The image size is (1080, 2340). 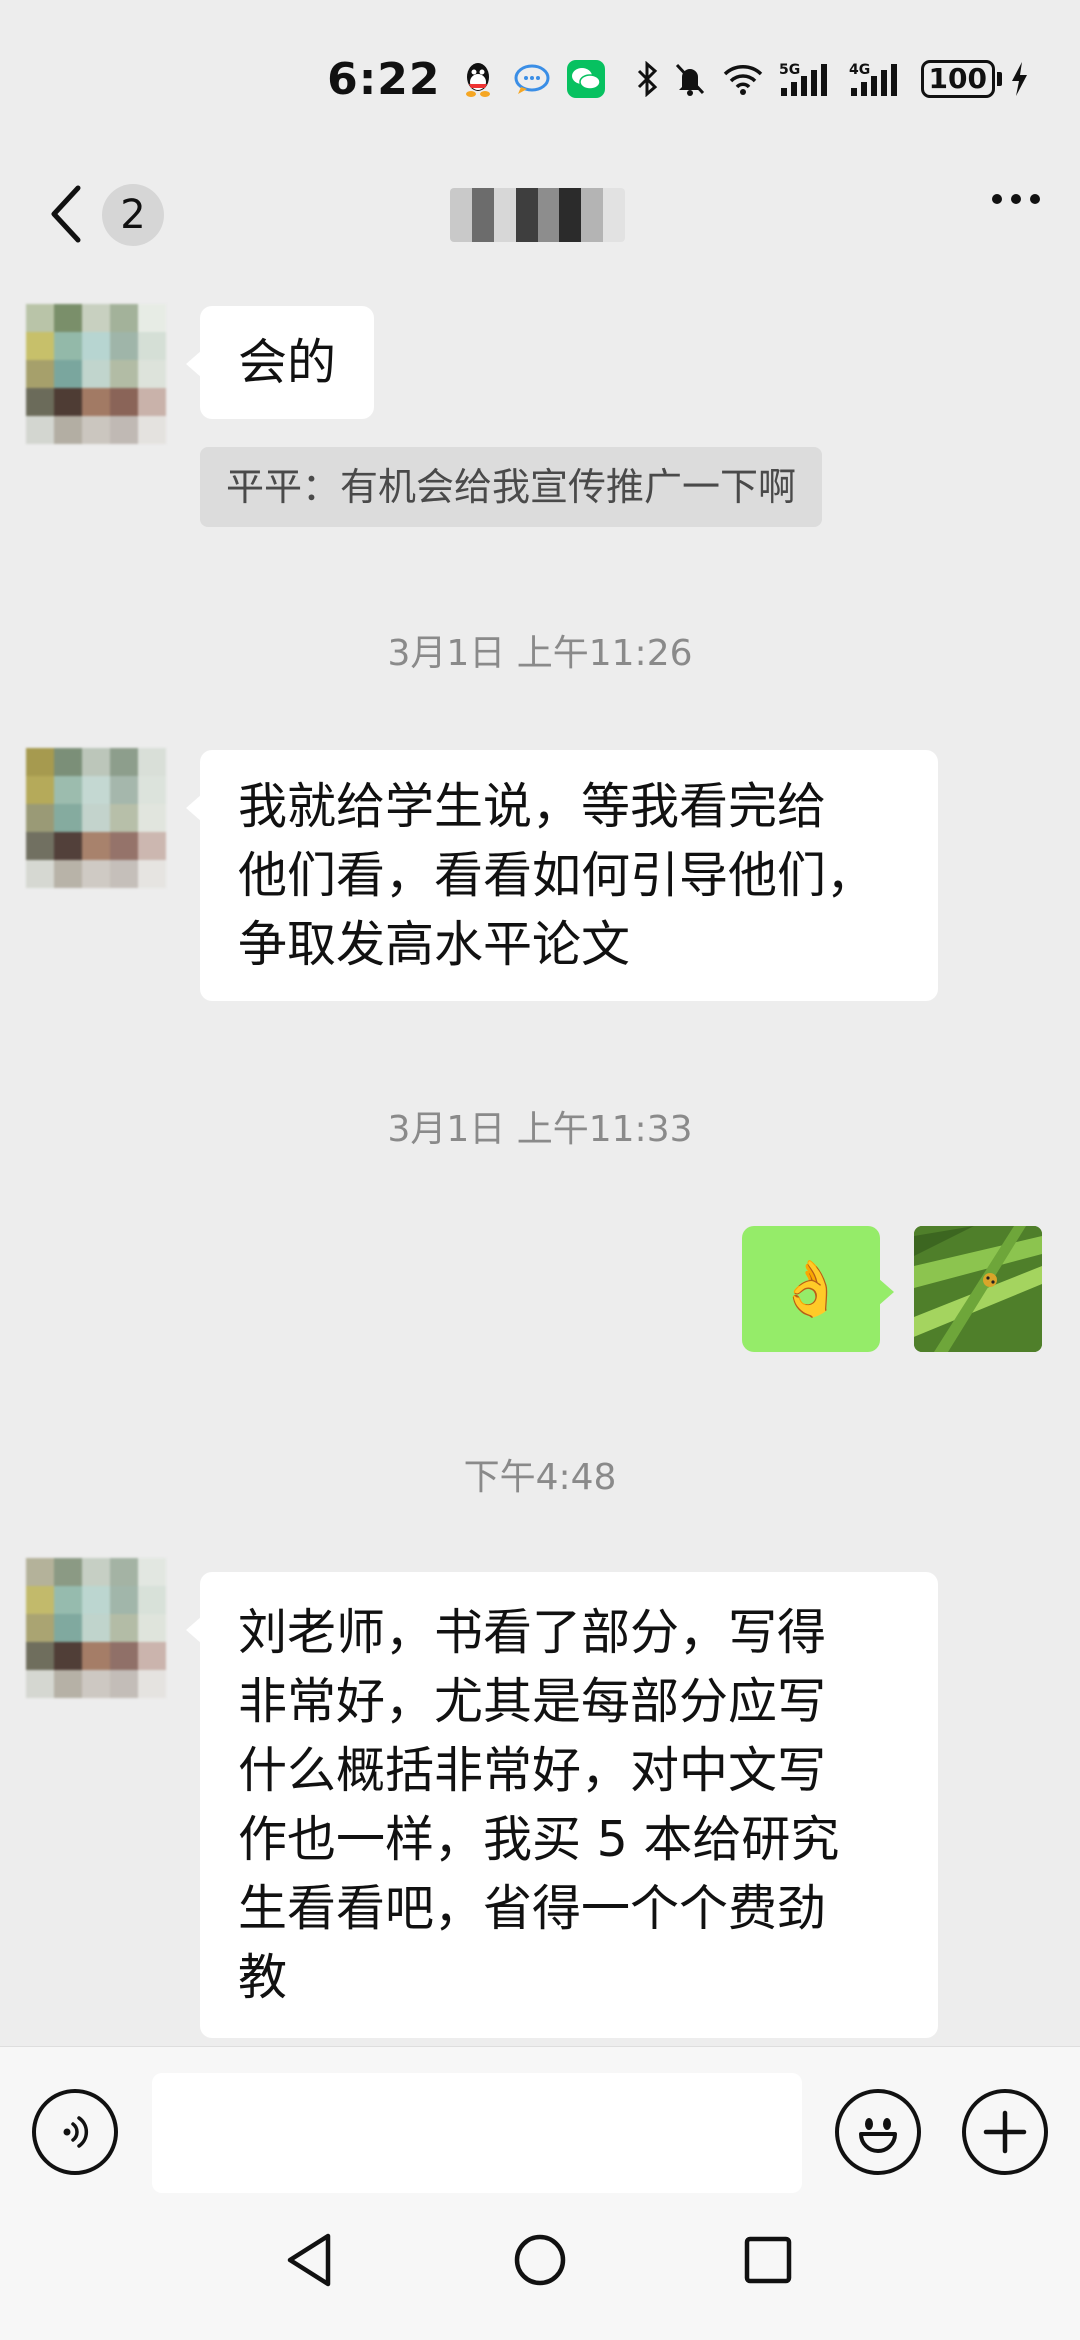 I want to click on outgoing-message-bubble: 👌, so click(x=818, y=1289).